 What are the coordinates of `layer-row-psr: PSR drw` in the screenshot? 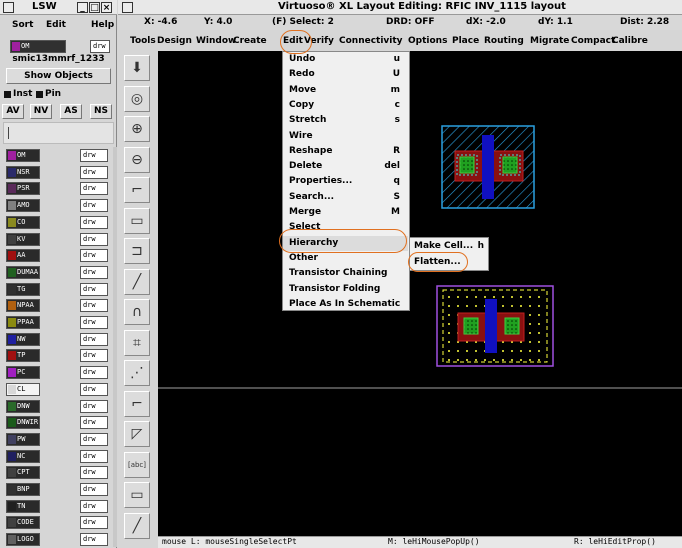 It's located at (58, 188).